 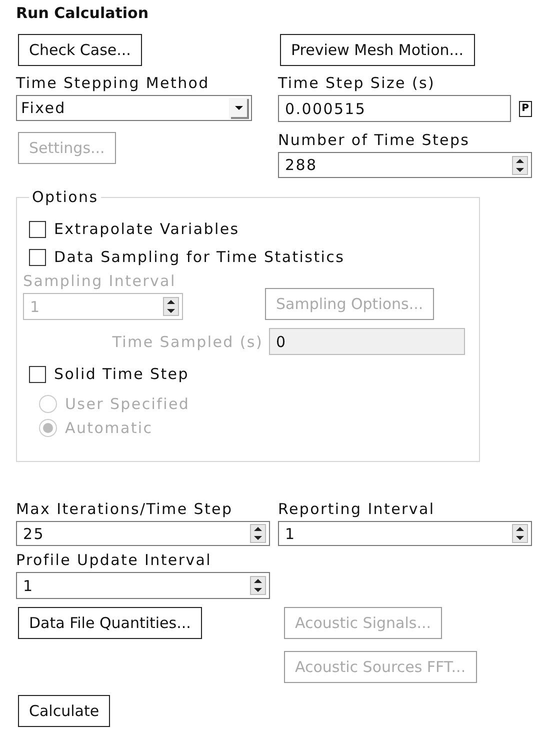 I want to click on checkbox-label: Solid Time Step, so click(x=121, y=374).